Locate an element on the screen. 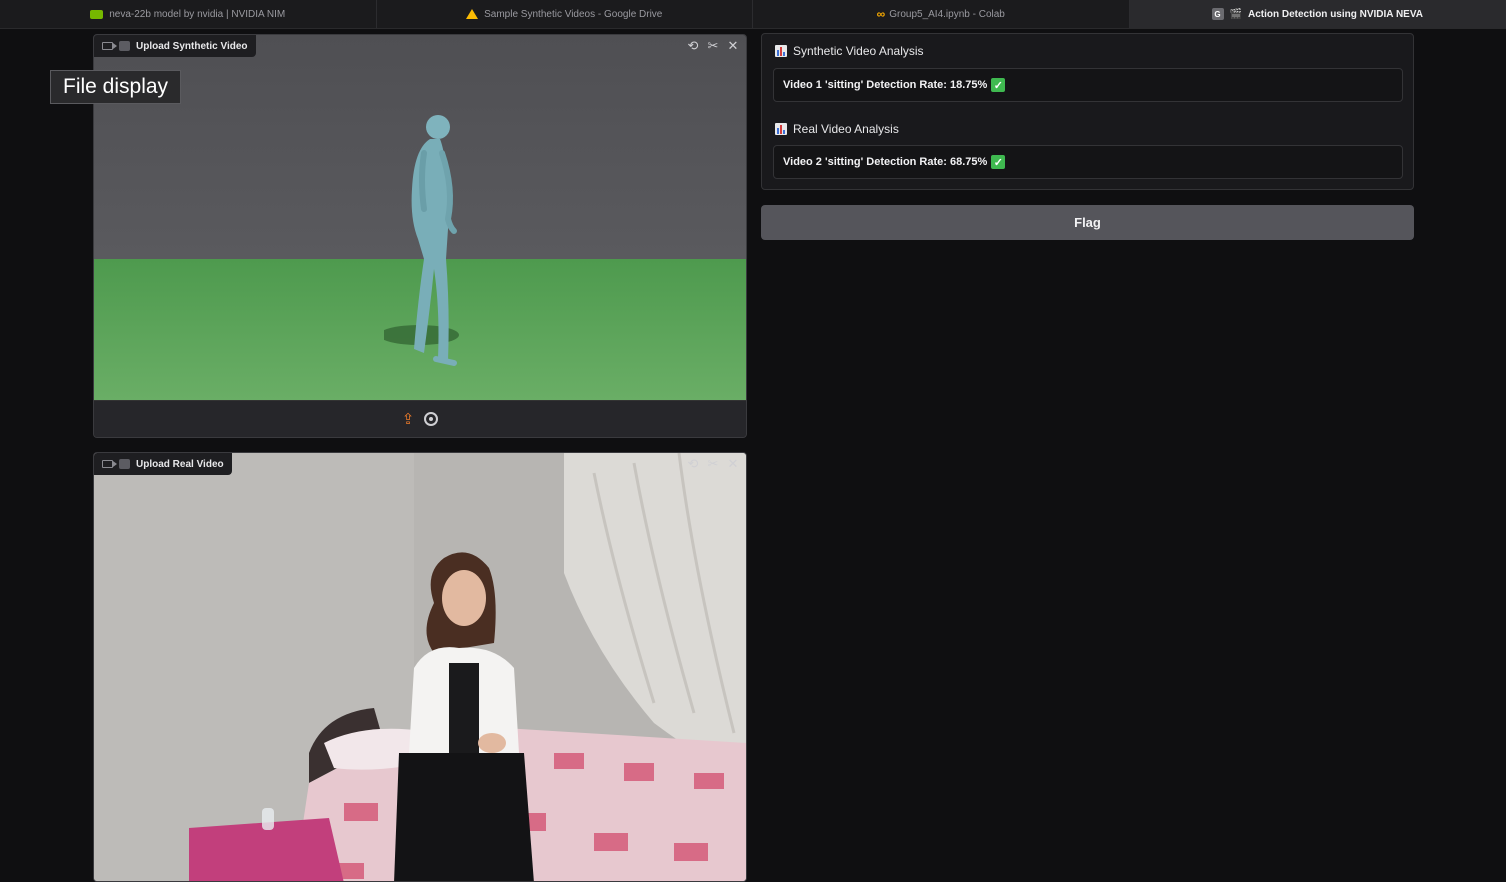  nvidia-icon is located at coordinates (96, 14).